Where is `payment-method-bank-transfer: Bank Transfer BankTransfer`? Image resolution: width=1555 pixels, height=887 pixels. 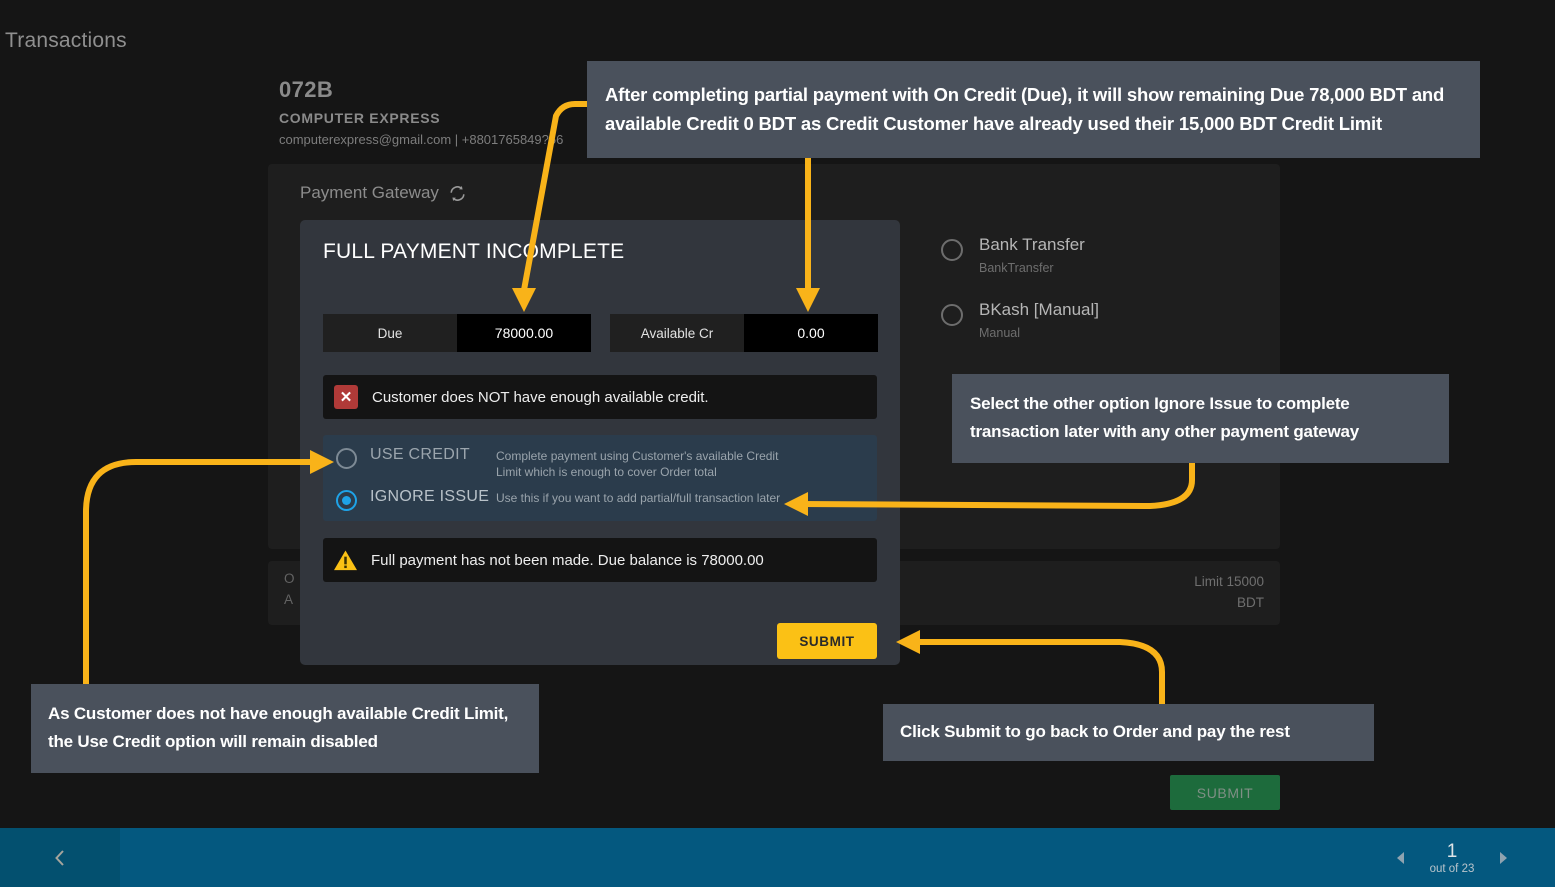
payment-method-bank-transfer: Bank Transfer BankTransfer is located at coordinates (1020, 254).